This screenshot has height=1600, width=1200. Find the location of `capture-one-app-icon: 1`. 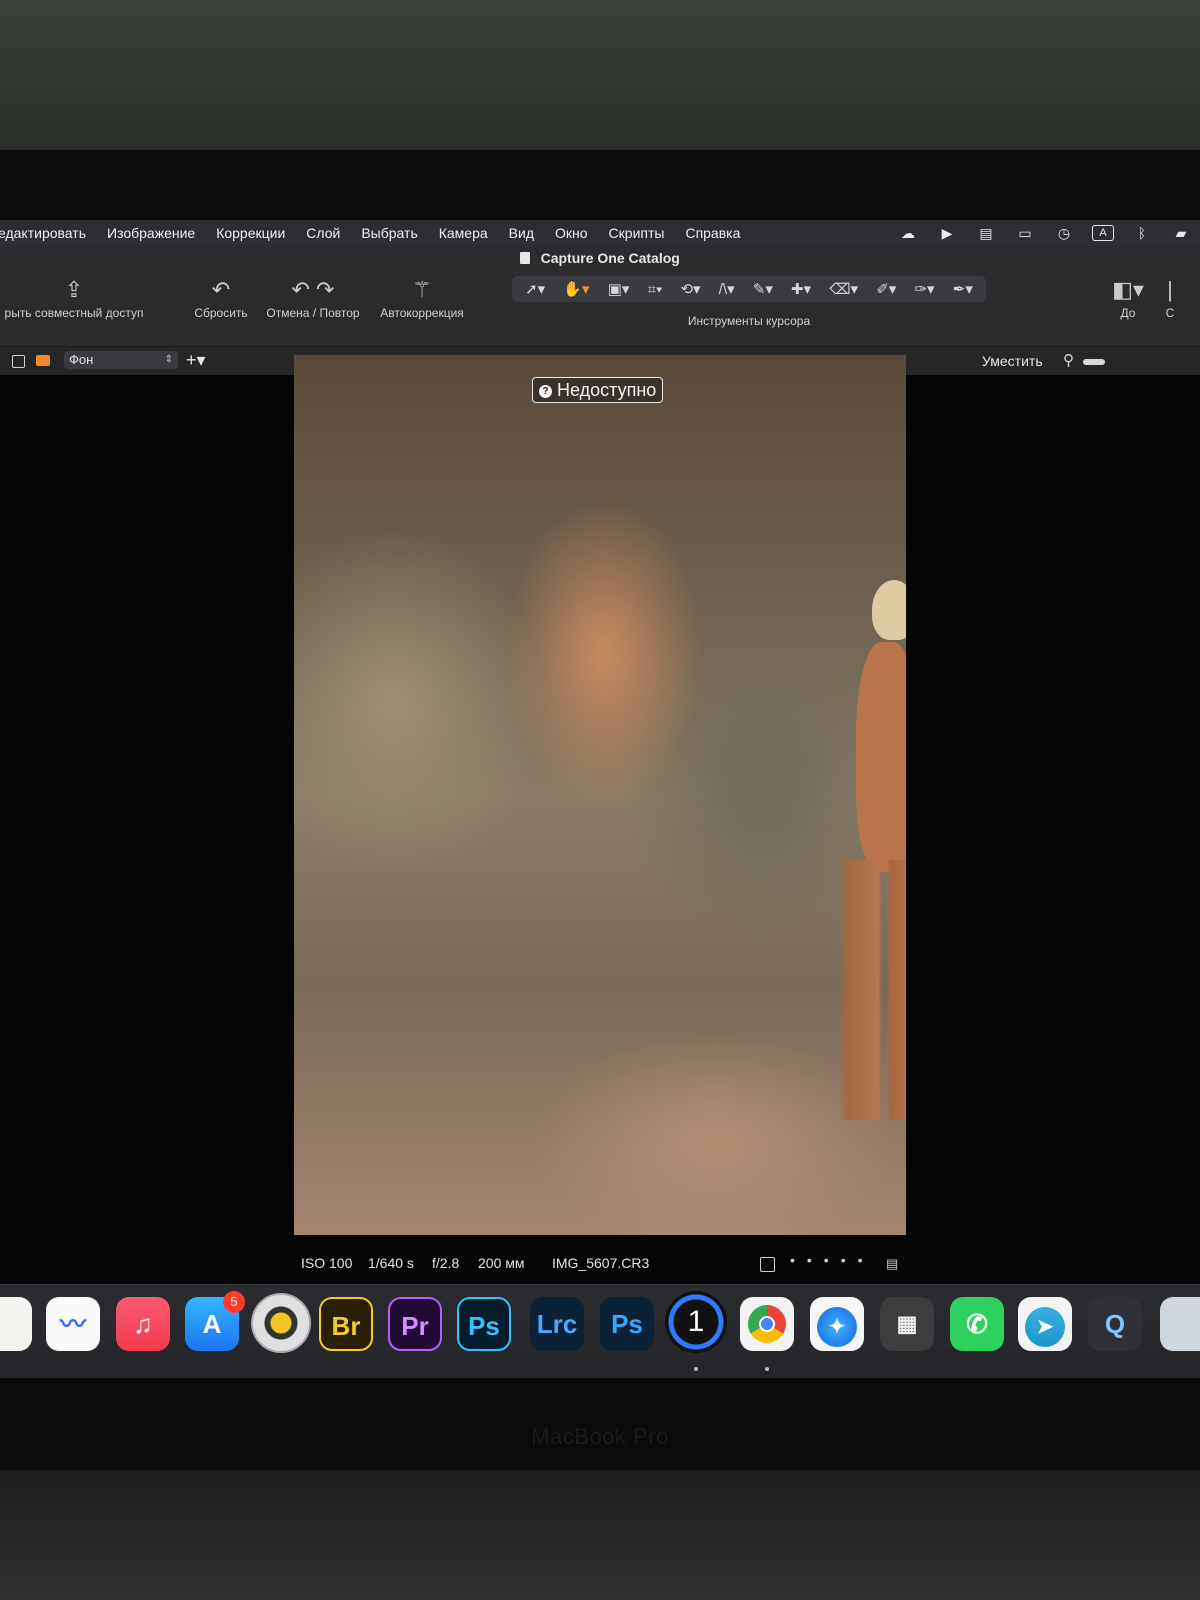

capture-one-app-icon: 1 is located at coordinates (696, 1322).